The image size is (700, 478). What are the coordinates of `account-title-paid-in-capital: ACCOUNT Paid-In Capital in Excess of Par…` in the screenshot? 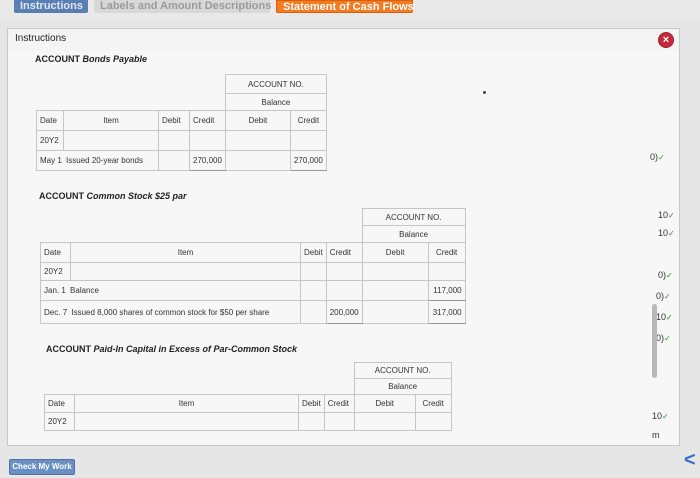 It's located at (171, 349).